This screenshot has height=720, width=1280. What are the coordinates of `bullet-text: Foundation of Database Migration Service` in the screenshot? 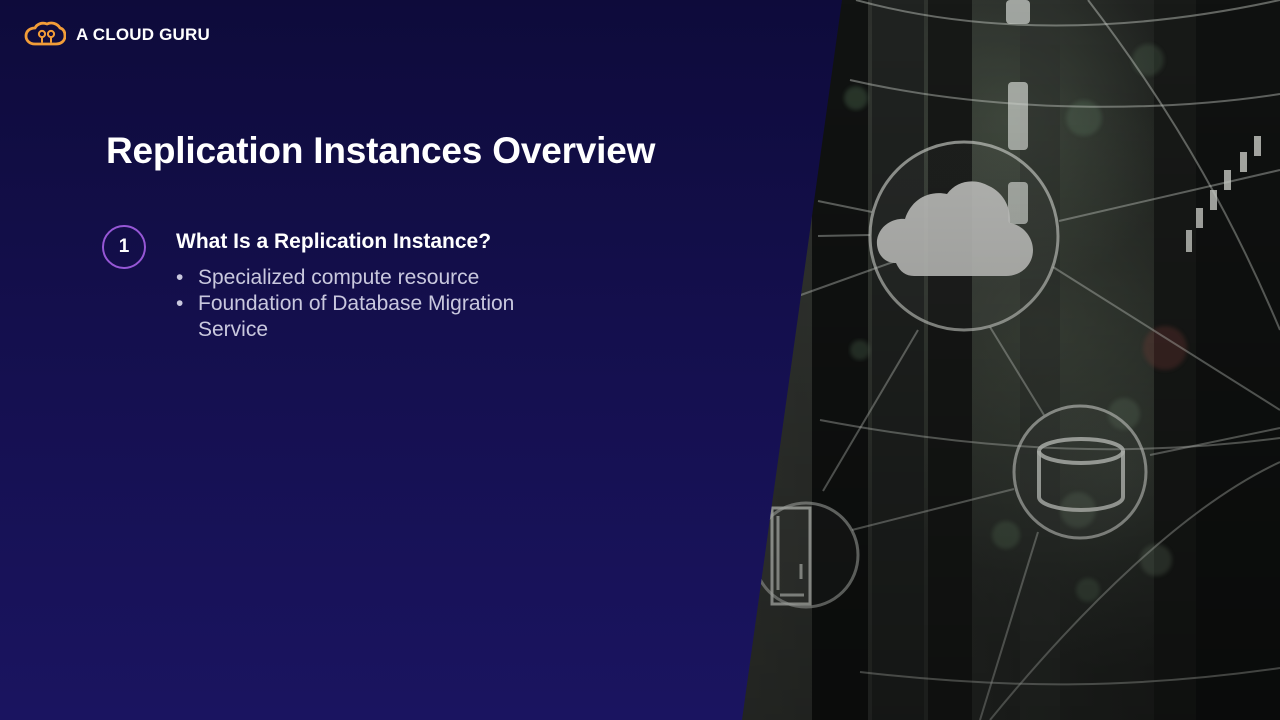 It's located at (356, 316).